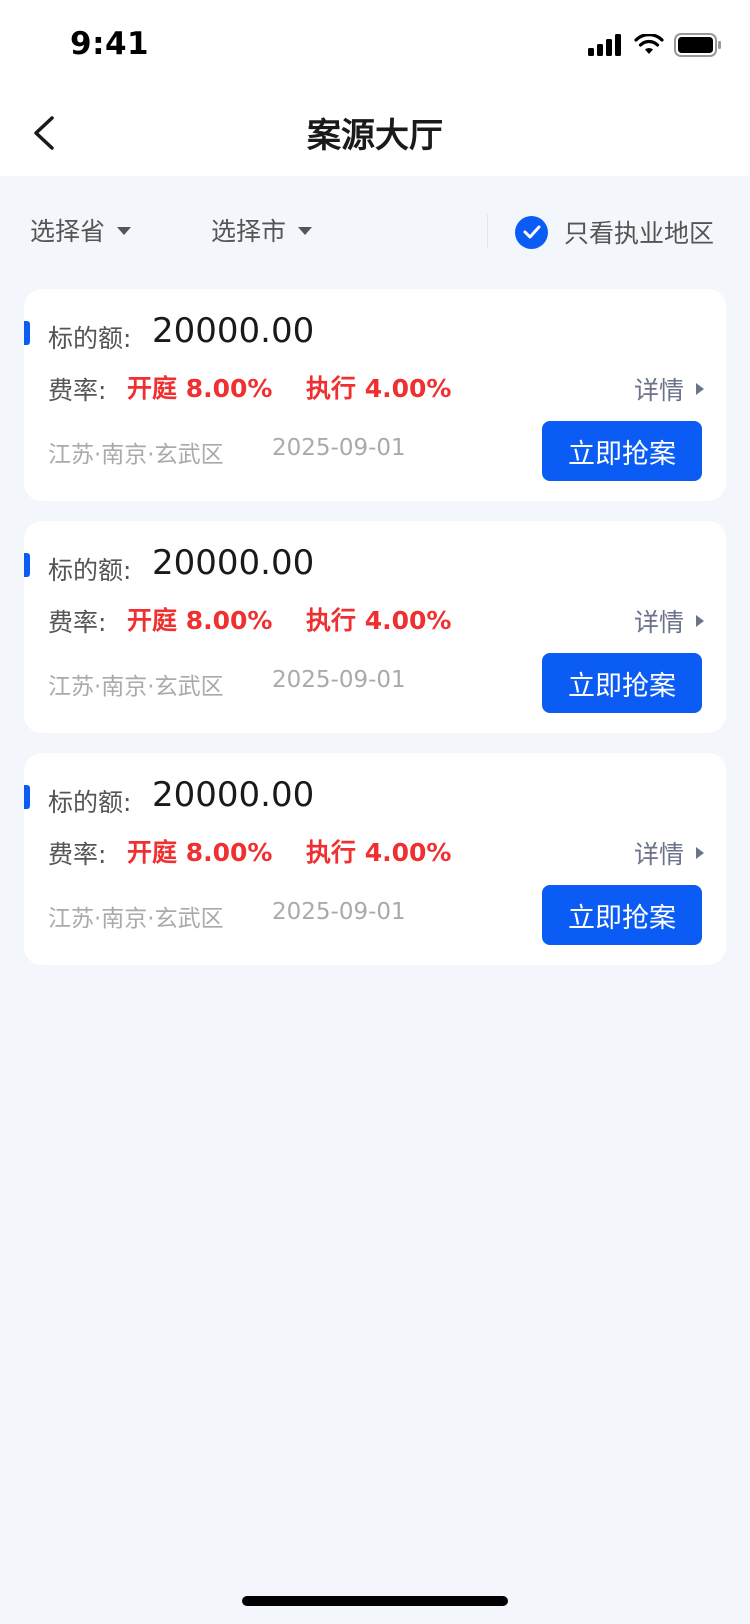 The width and height of the screenshot is (750, 1624). Describe the element at coordinates (487, 231) in the screenshot. I see `filter-divider` at that location.